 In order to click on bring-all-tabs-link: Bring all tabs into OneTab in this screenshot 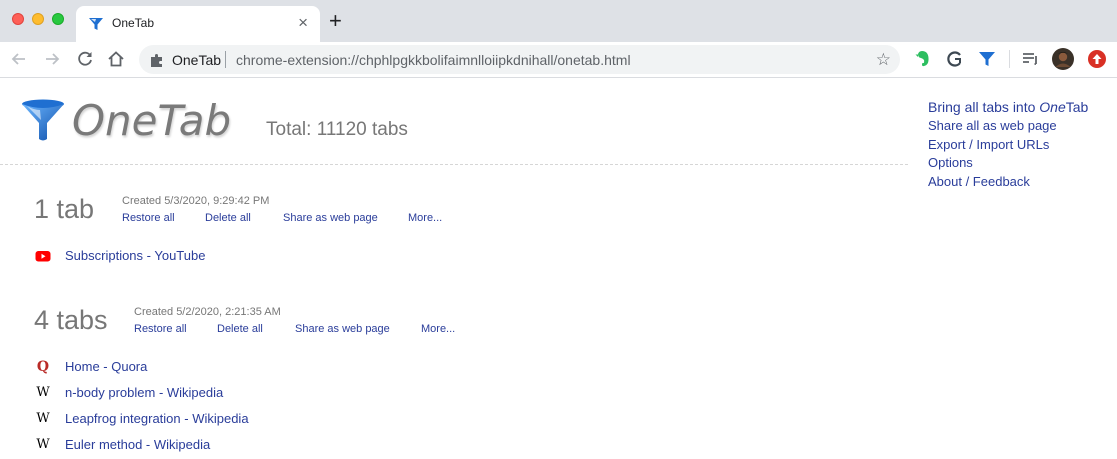, I will do `click(1008, 107)`.